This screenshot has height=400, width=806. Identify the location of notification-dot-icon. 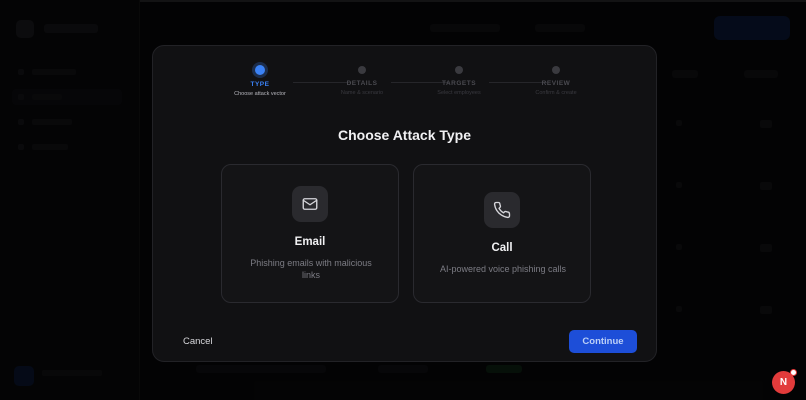
(793, 372).